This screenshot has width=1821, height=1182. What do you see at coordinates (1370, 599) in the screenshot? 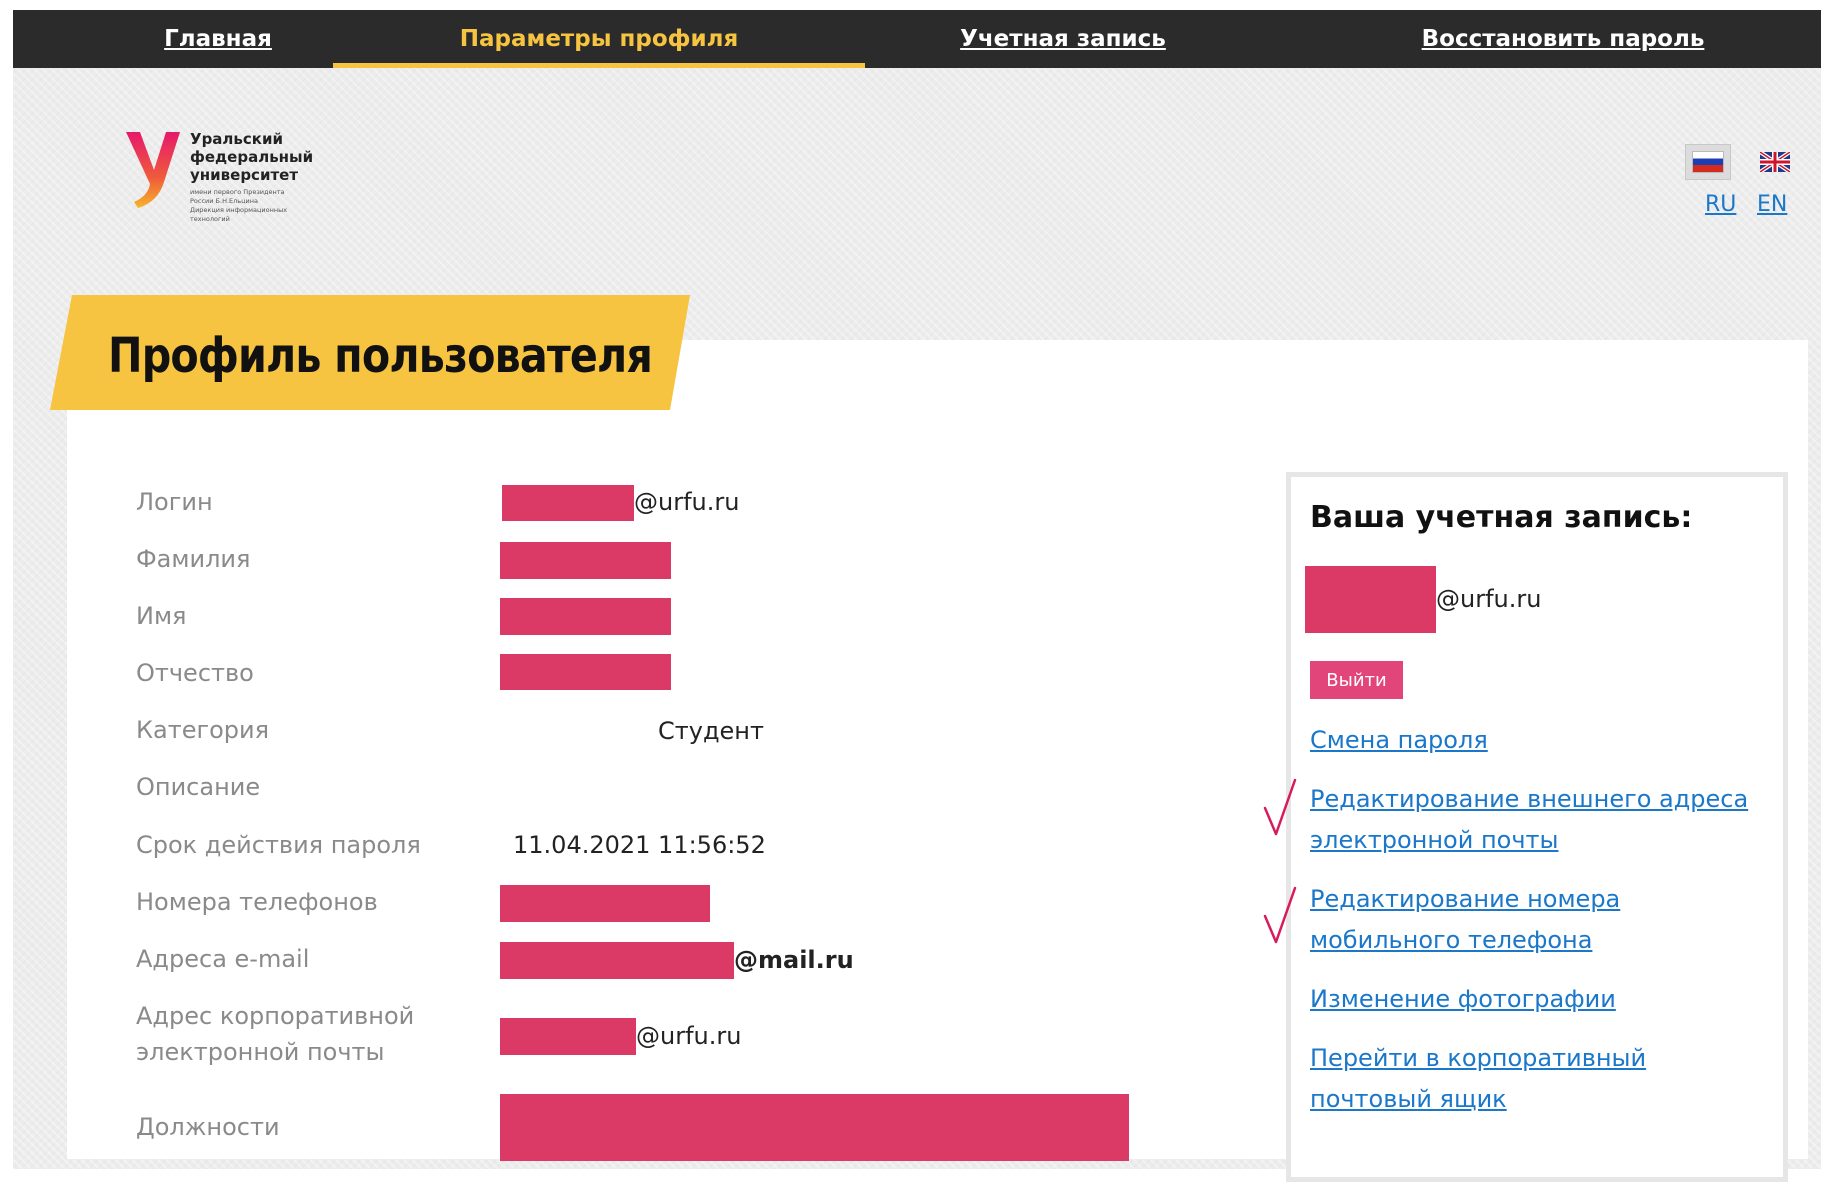
I see `account-redacted` at bounding box center [1370, 599].